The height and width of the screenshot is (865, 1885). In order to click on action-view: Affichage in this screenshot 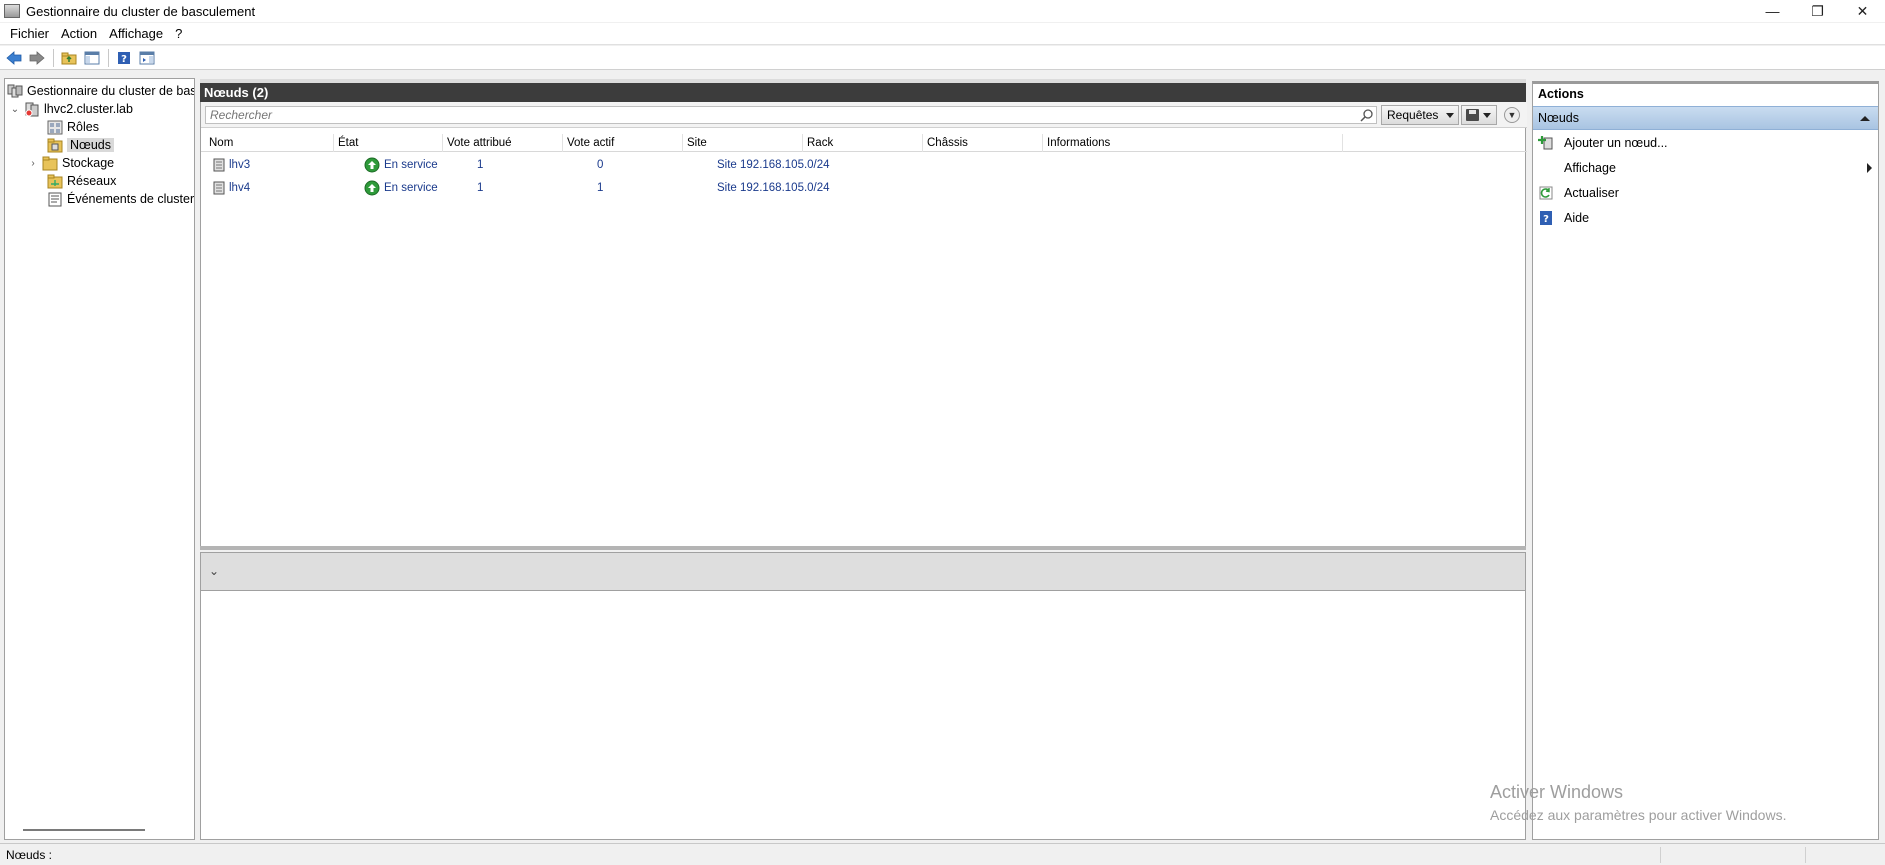, I will do `click(1705, 168)`.